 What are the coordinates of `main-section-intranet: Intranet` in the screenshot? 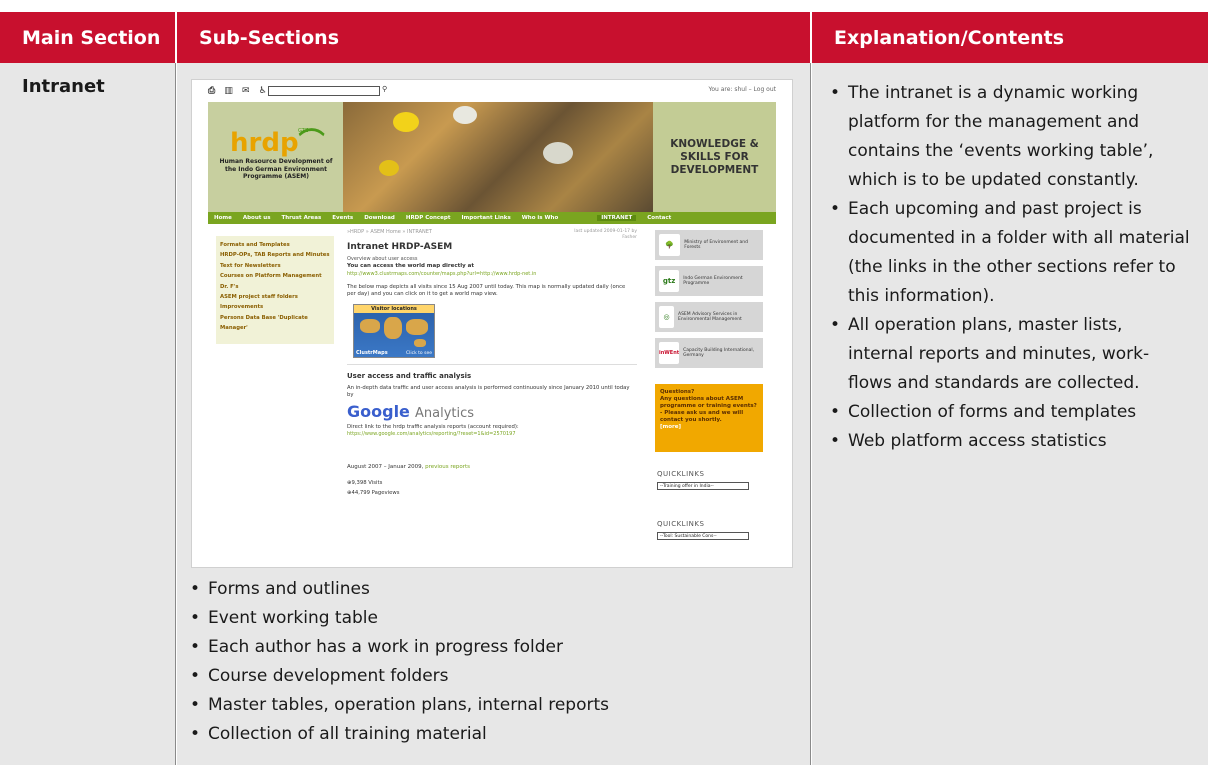 It's located at (63, 86).